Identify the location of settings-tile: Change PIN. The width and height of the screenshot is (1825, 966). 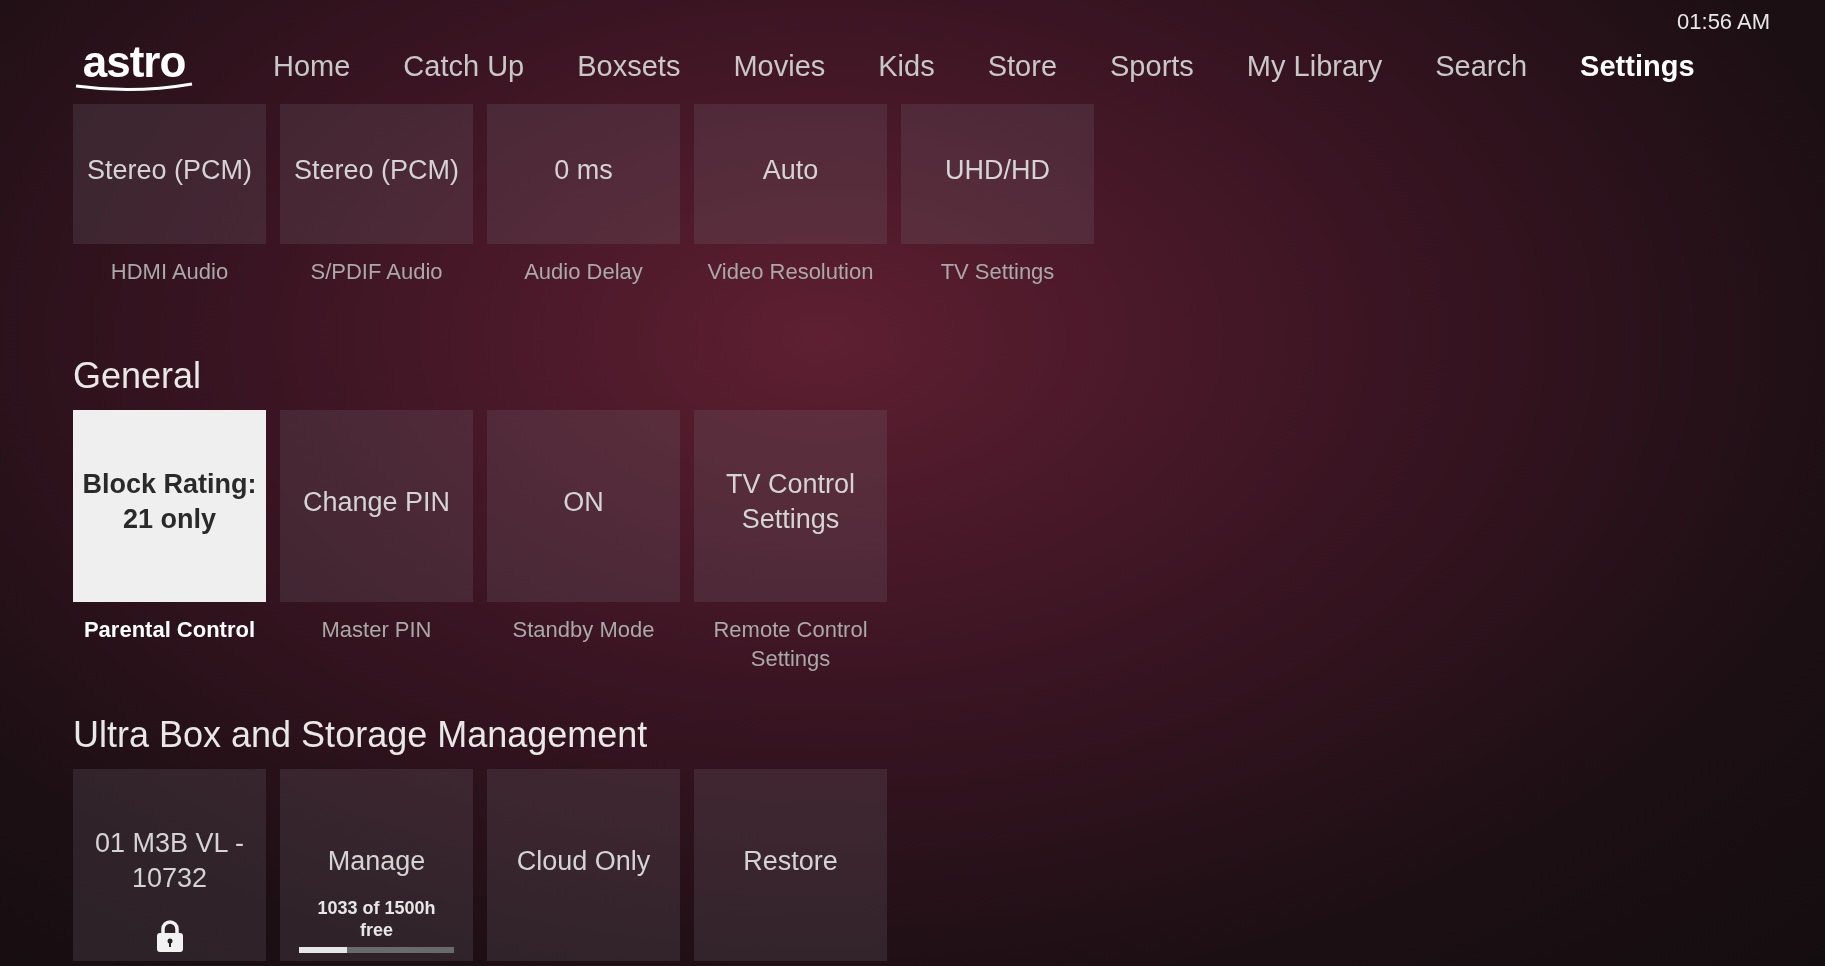
(376, 506).